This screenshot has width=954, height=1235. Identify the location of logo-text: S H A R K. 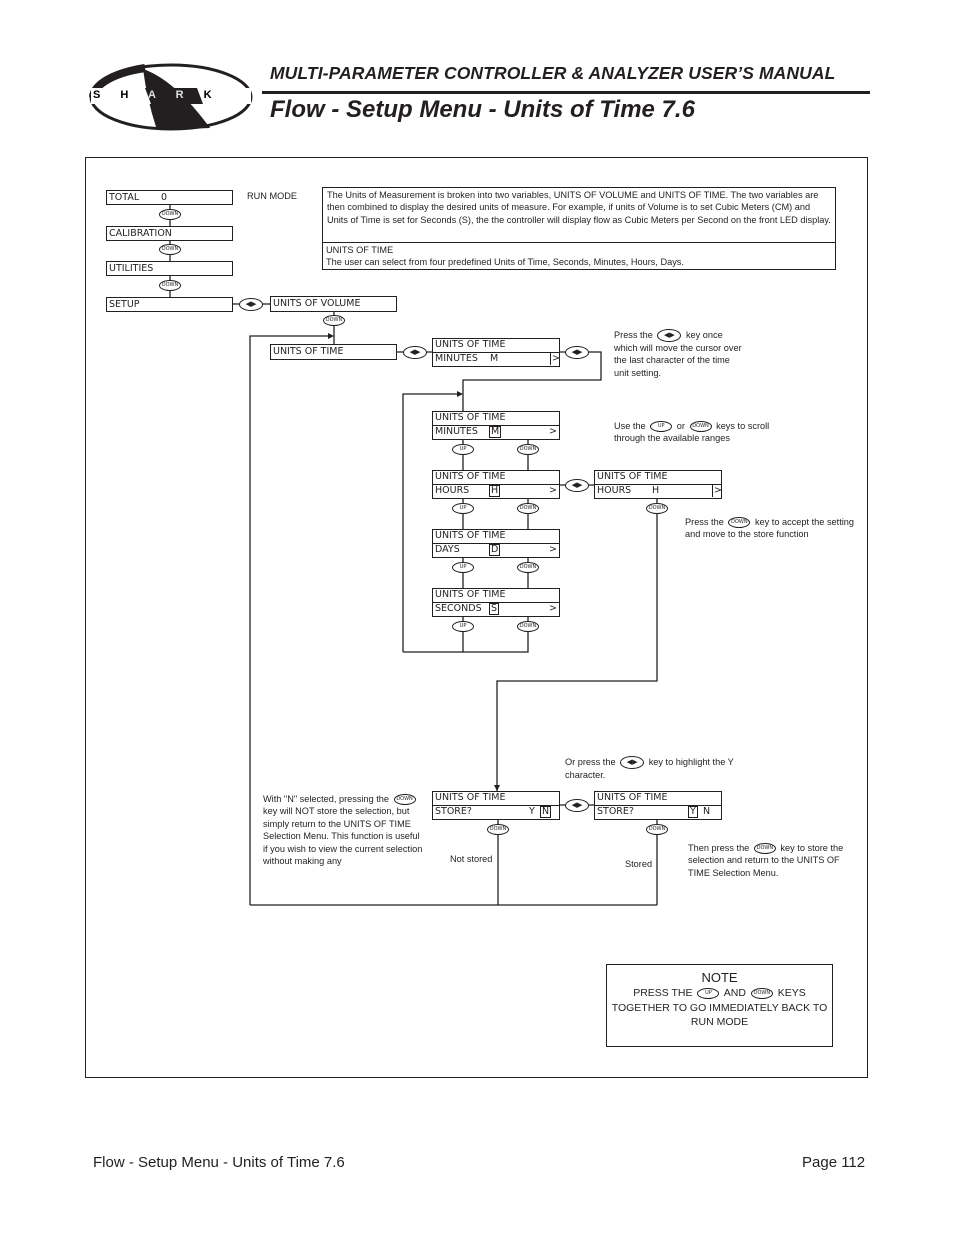
(157, 95).